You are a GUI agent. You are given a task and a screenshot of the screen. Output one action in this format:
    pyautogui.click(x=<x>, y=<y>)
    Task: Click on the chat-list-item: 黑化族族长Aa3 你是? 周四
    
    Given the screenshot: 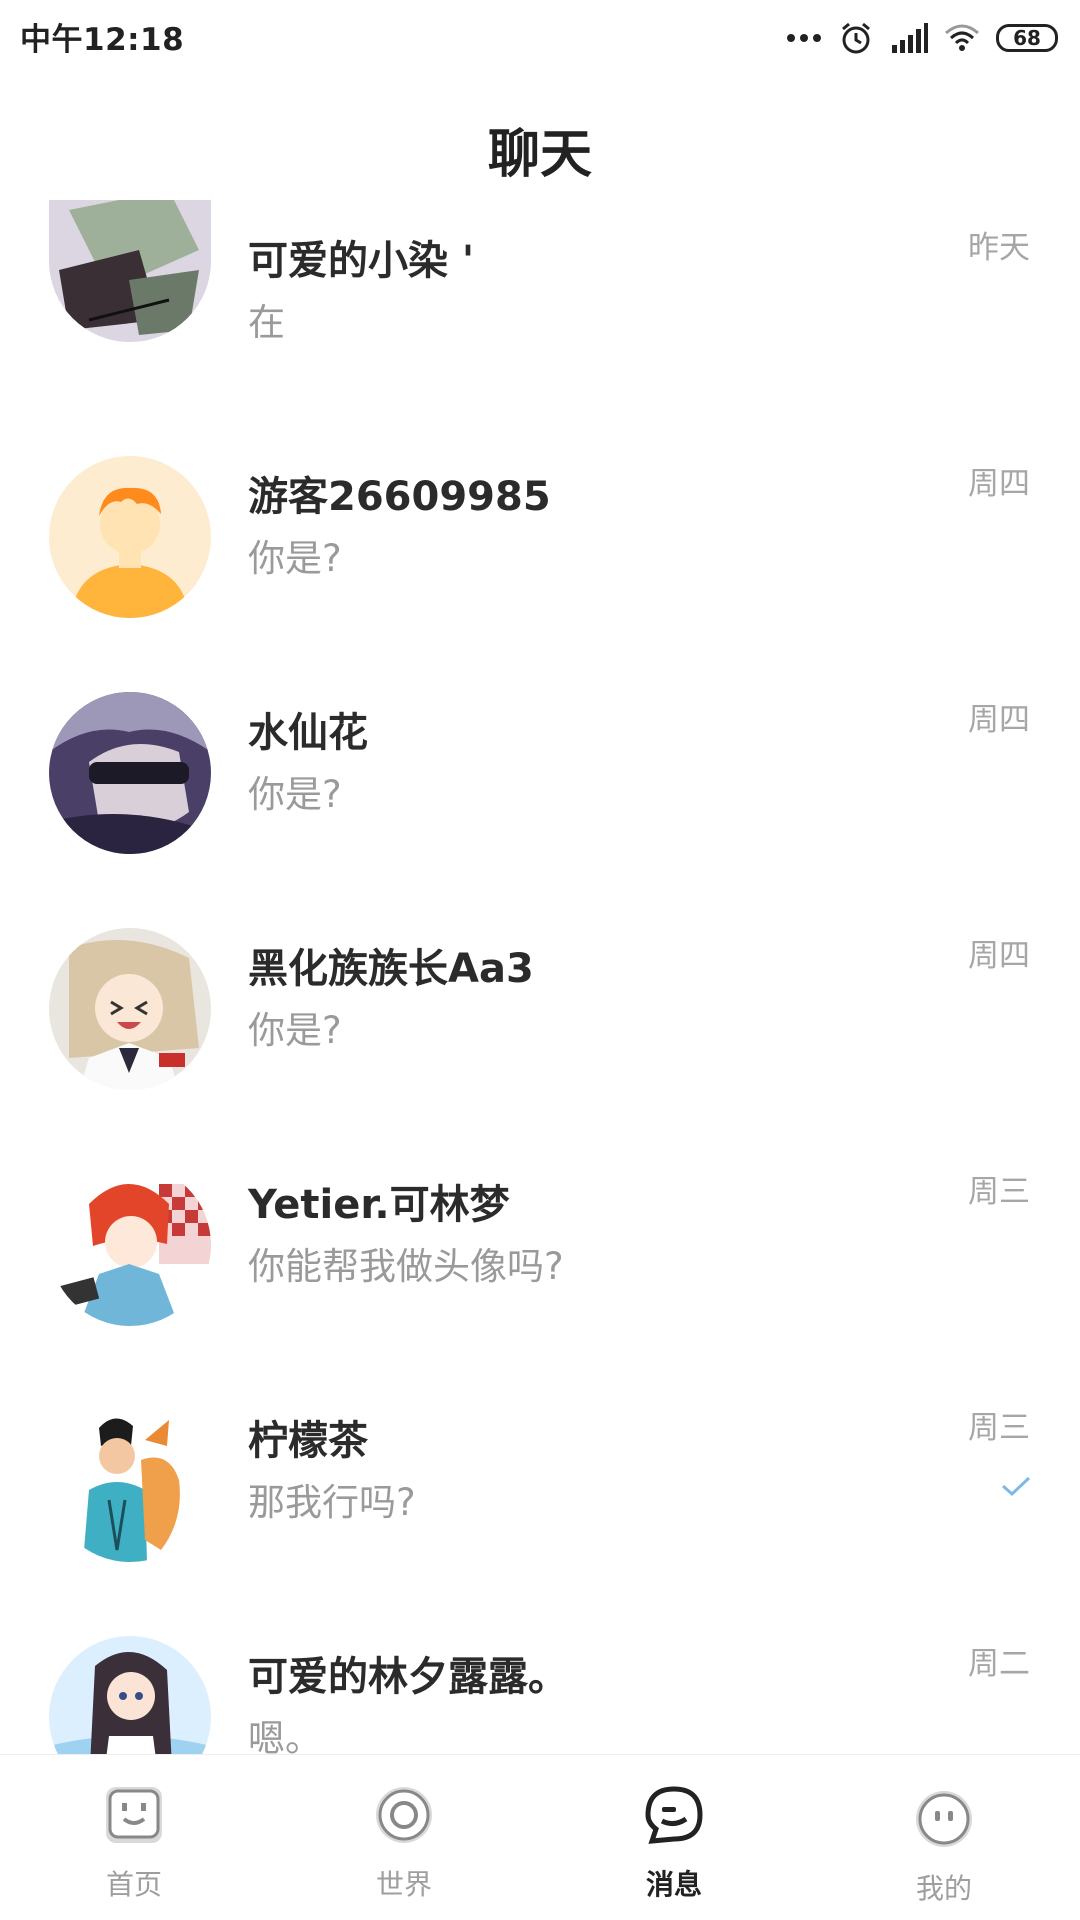 What is the action you would take?
    pyautogui.click(x=540, y=1026)
    